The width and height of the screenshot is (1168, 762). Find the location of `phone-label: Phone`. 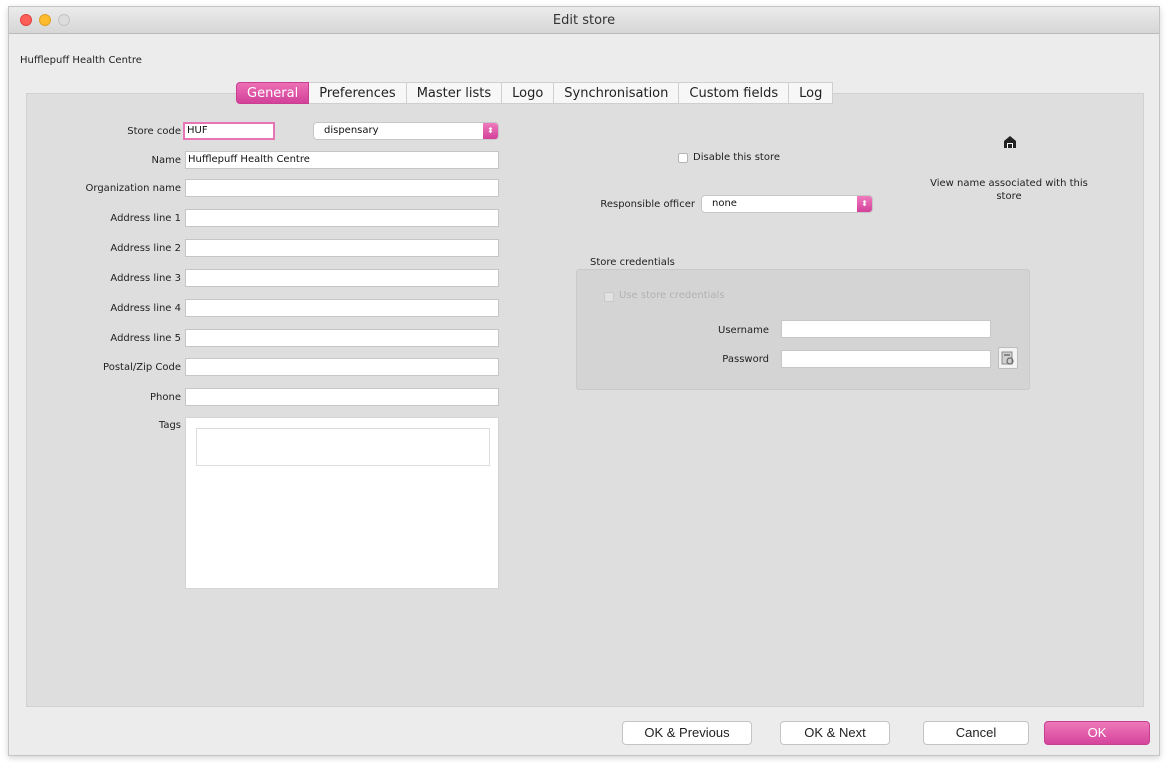

phone-label: Phone is located at coordinates (165, 397).